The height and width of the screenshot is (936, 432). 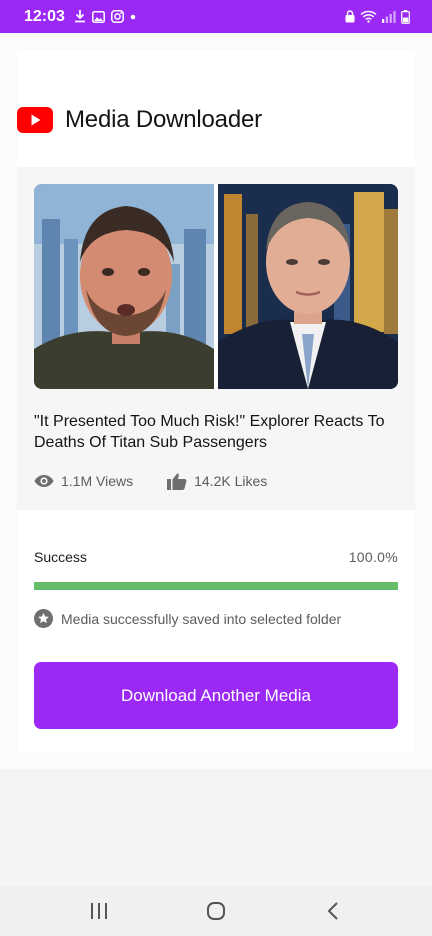 I want to click on wifi-icon, so click(x=368, y=16).